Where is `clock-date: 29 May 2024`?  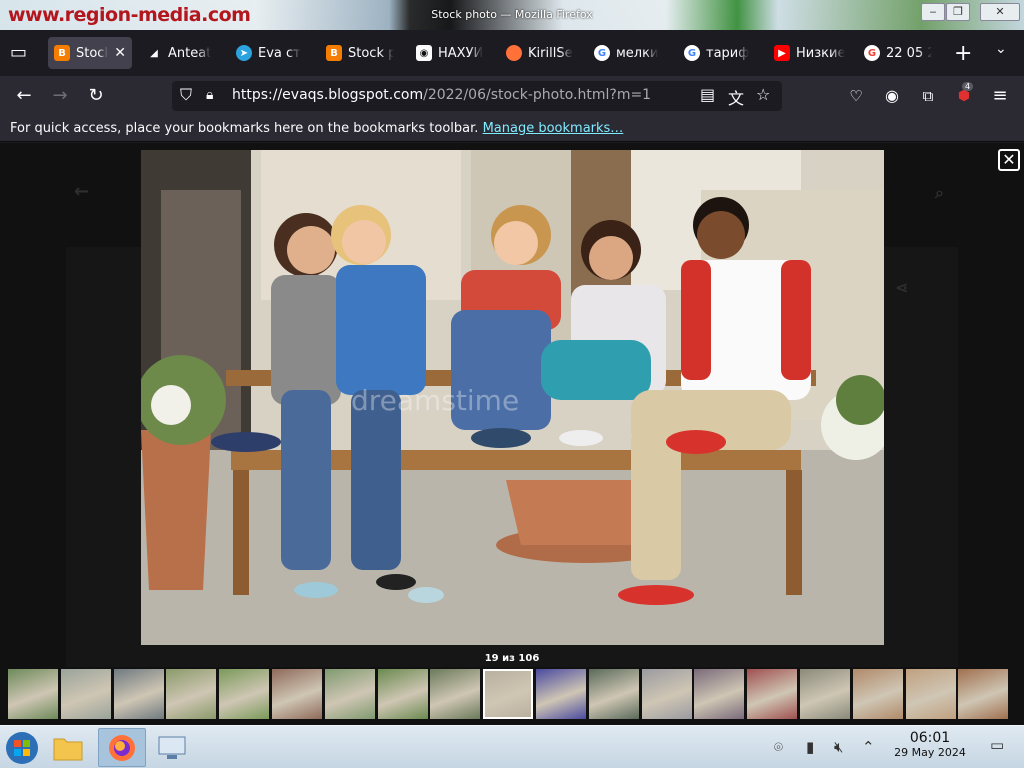
clock-date: 29 May 2024 is located at coordinates (930, 752).